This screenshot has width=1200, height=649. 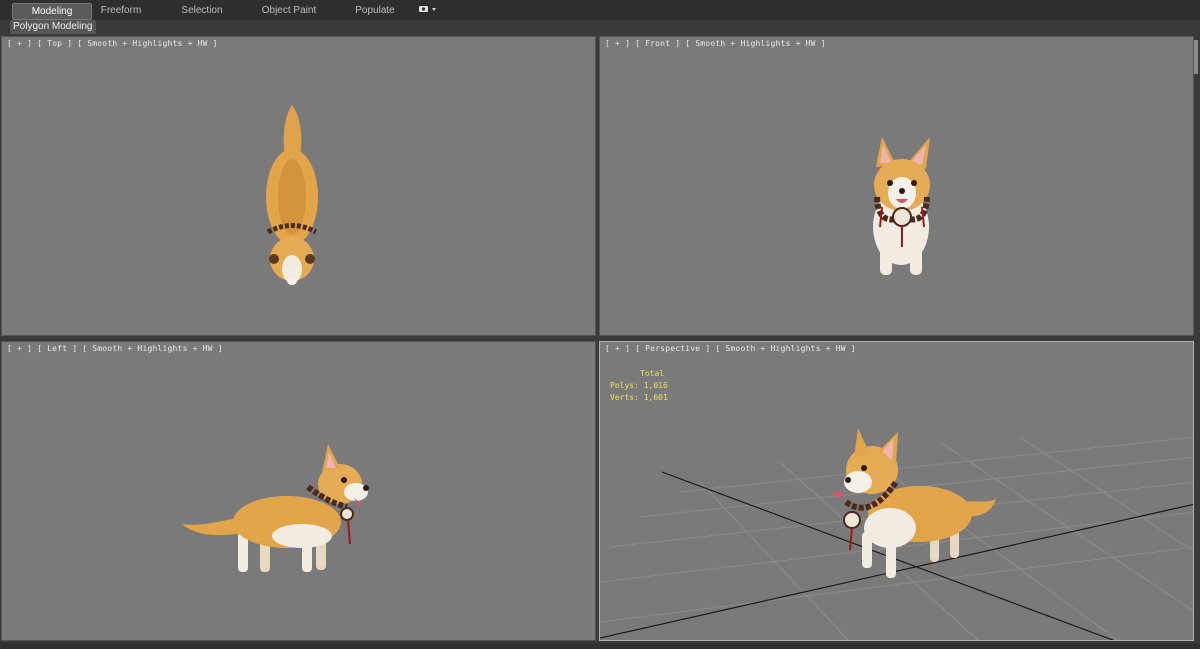 I want to click on time-slider-bar, so click(x=600, y=646).